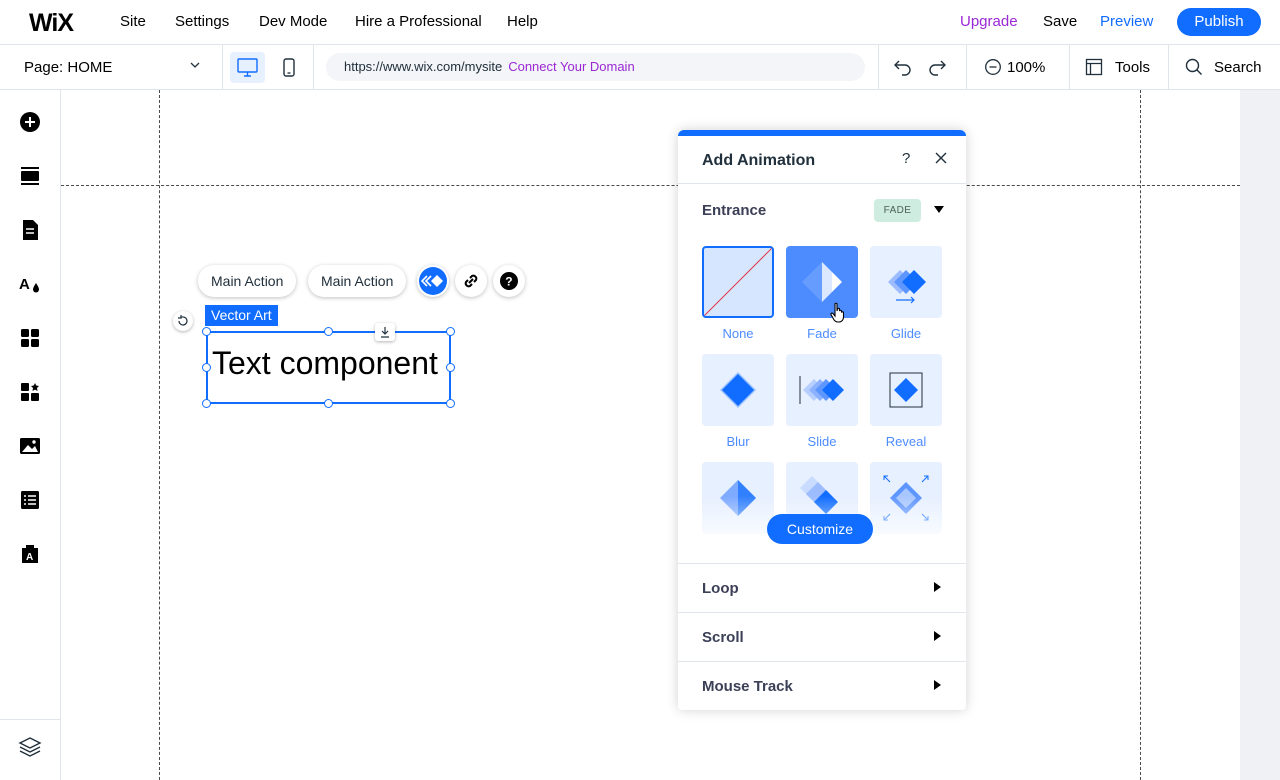  I want to click on element-type-tag: Vector Art, so click(241, 315).